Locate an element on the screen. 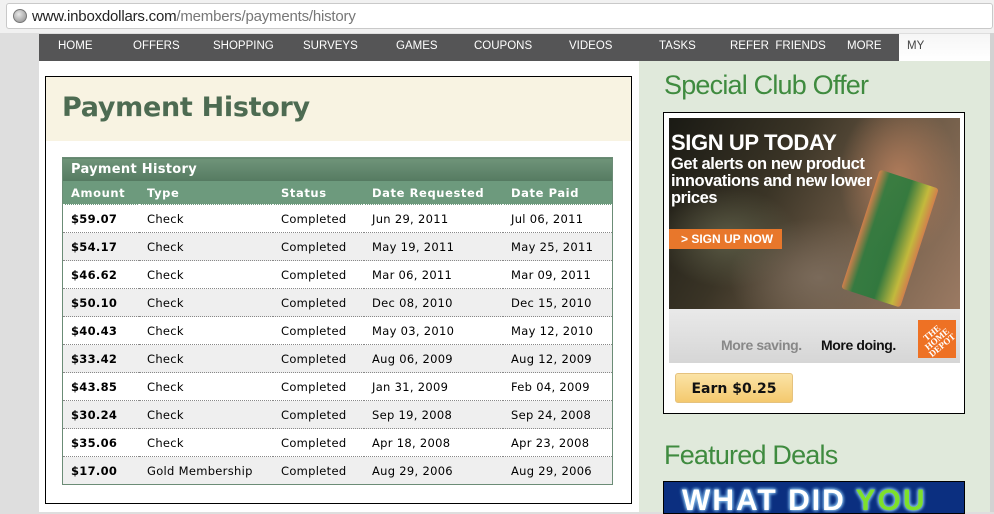 This screenshot has height=514, width=994. globe-icon is located at coordinates (20, 16).